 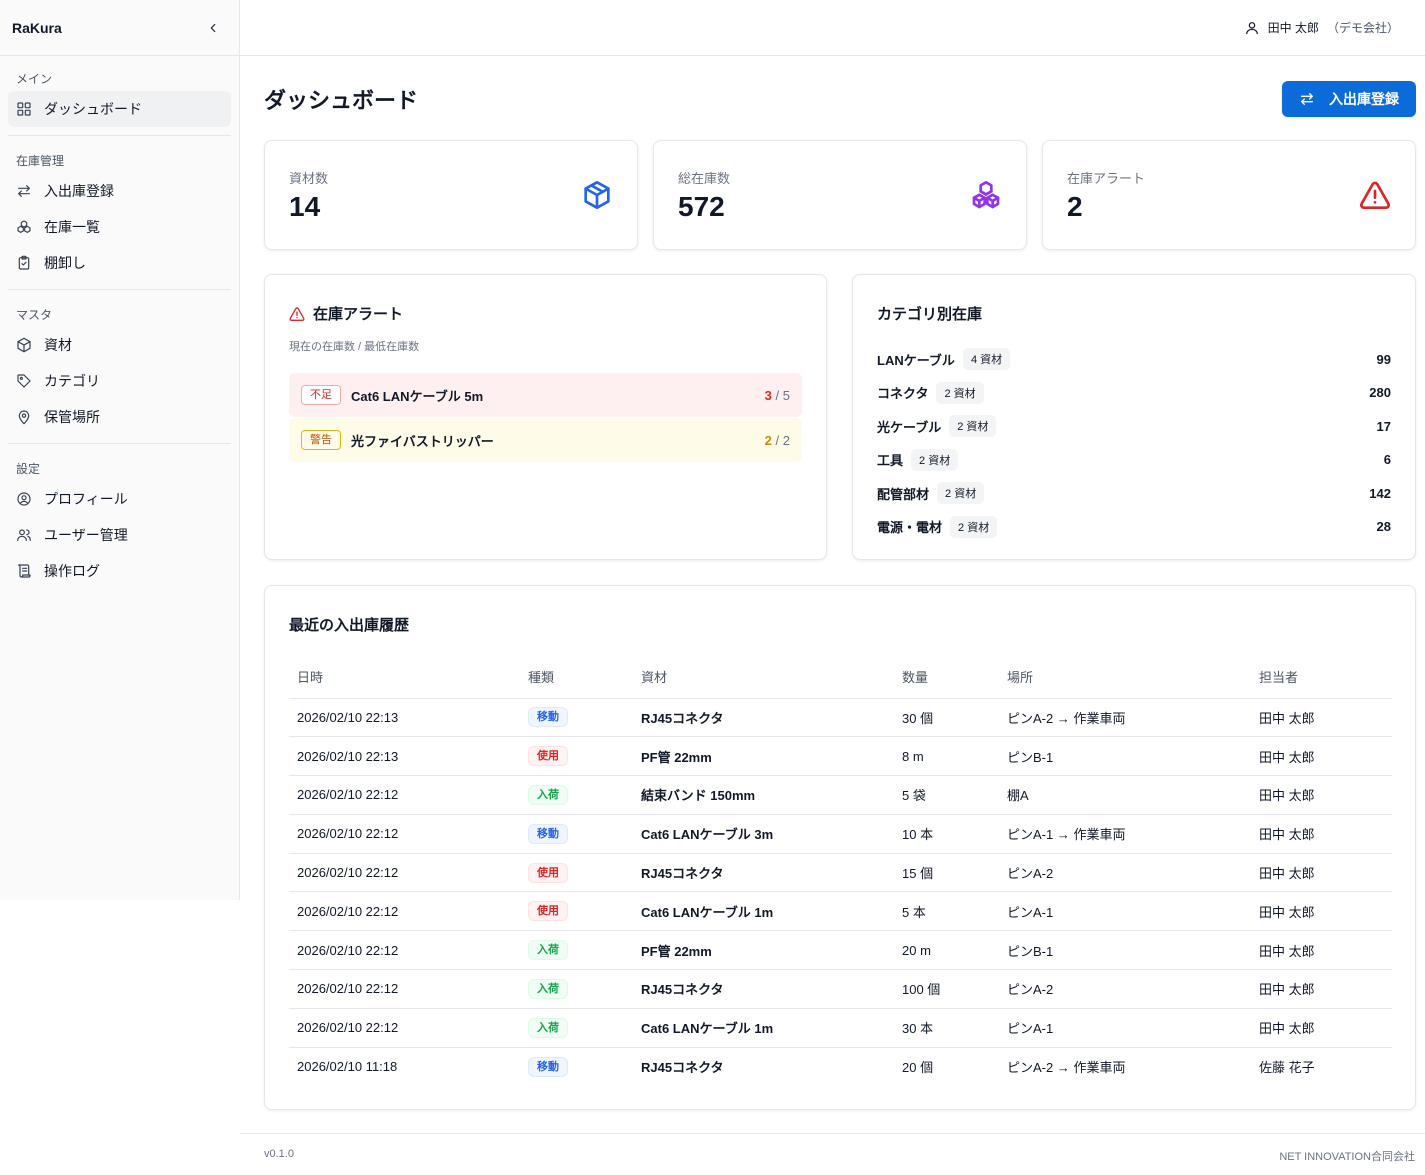 I want to click on package-icon, so click(x=24, y=345).